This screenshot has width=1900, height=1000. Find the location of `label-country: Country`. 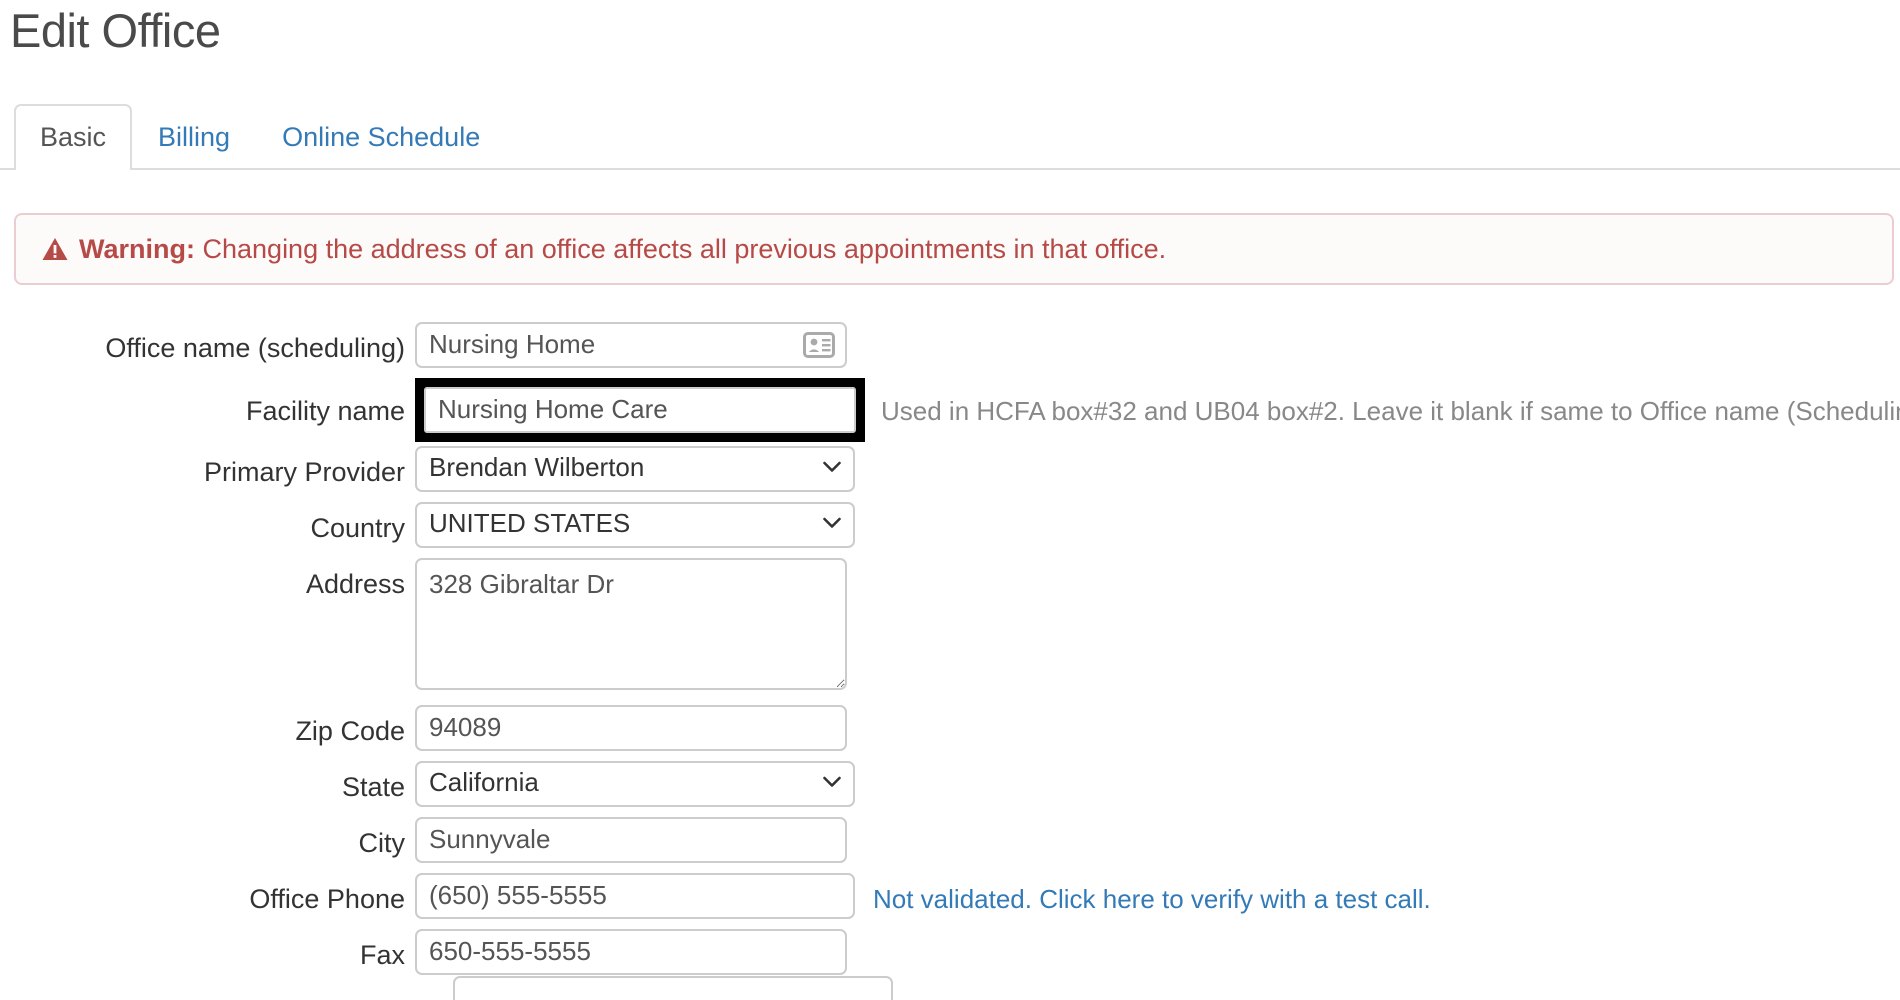

label-country: Country is located at coordinates (357, 528).